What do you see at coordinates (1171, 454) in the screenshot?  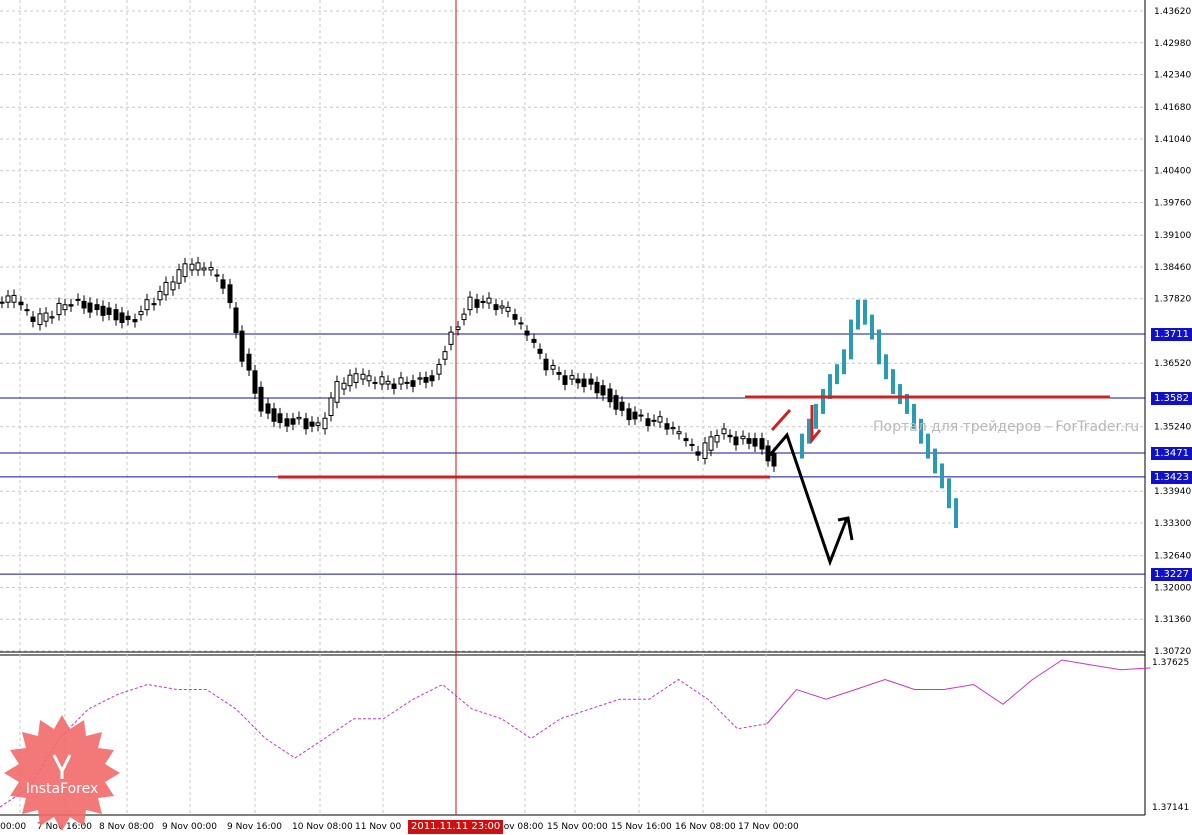 I see `level-price-label: 1.3471` at bounding box center [1171, 454].